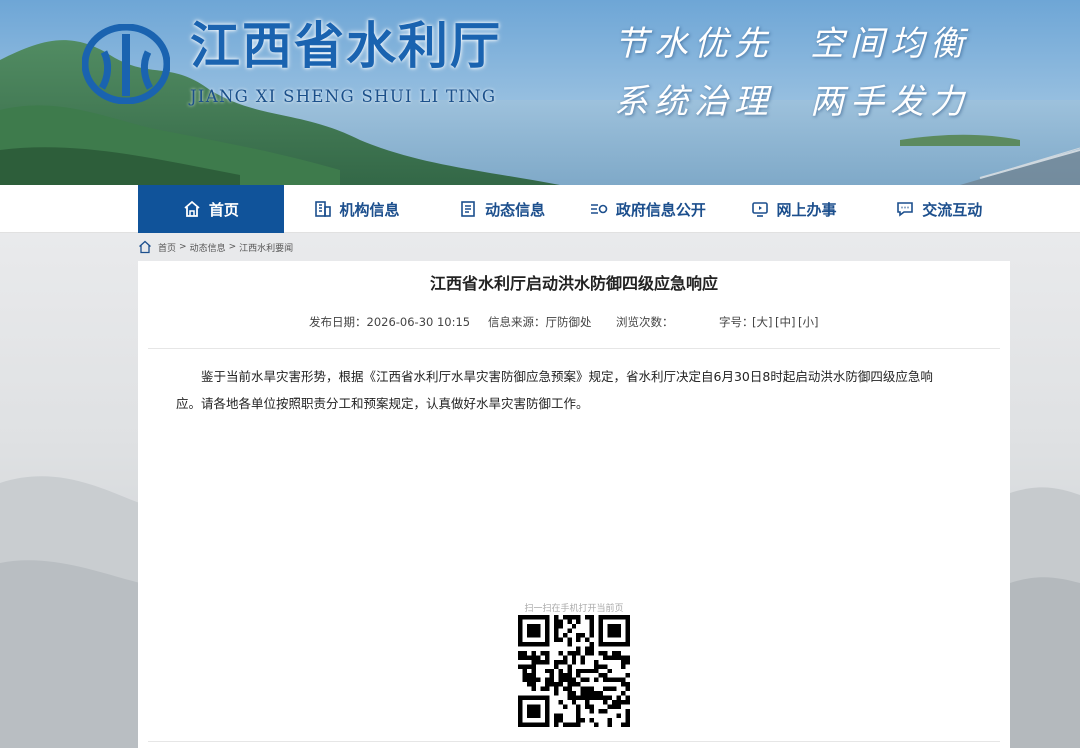 Image resolution: width=1080 pixels, height=748 pixels. What do you see at coordinates (322, 209) in the screenshot?
I see `building-icon` at bounding box center [322, 209].